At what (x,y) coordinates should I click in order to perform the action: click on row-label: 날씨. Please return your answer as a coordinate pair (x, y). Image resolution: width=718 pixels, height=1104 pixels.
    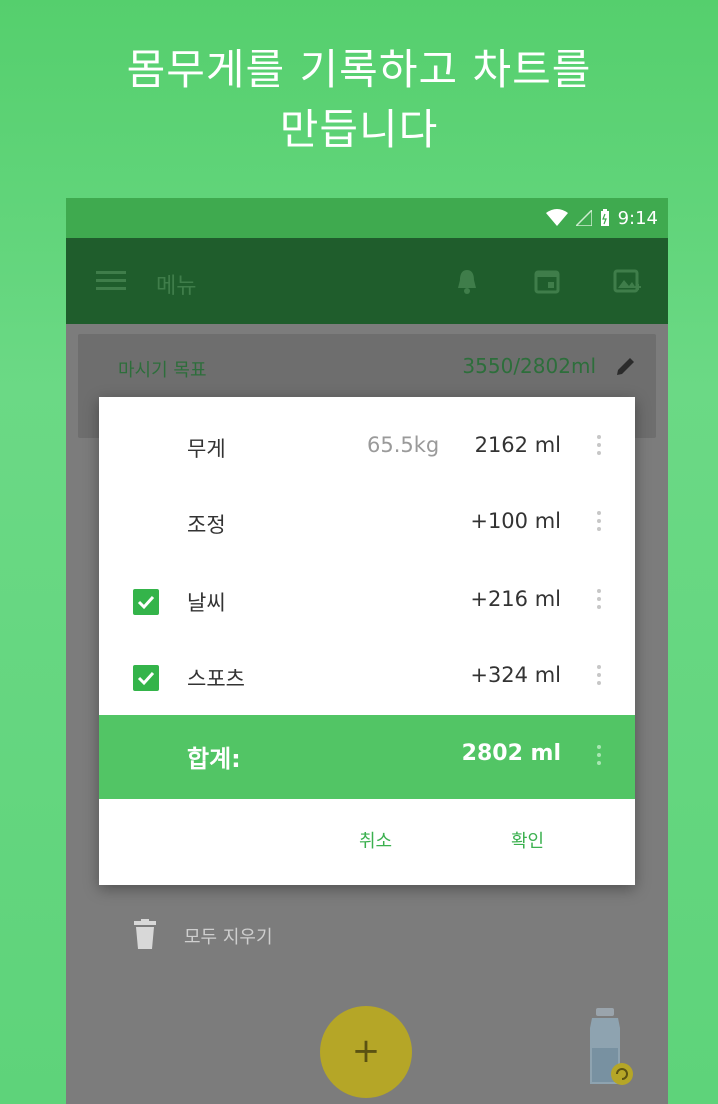
    Looking at the image, I should click on (206, 603).